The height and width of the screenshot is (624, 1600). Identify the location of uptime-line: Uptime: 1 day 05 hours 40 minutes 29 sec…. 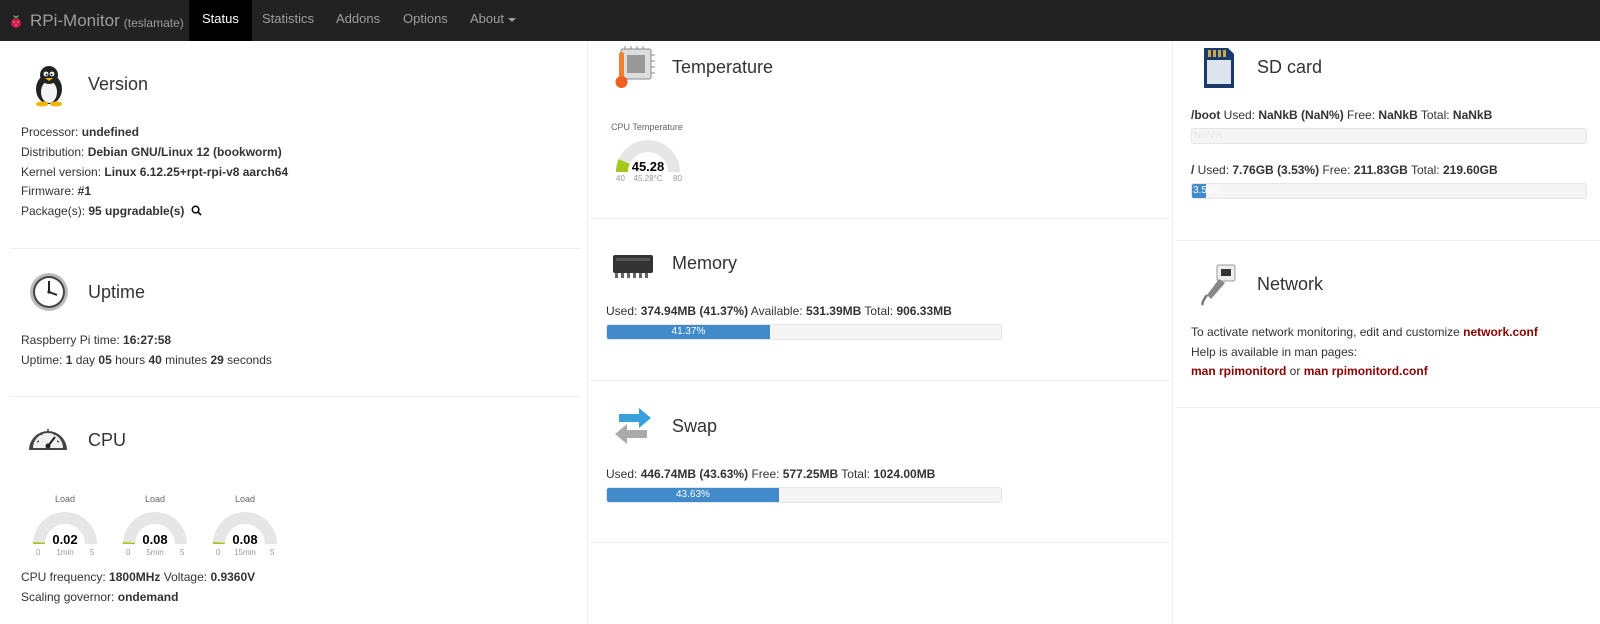
(146, 360).